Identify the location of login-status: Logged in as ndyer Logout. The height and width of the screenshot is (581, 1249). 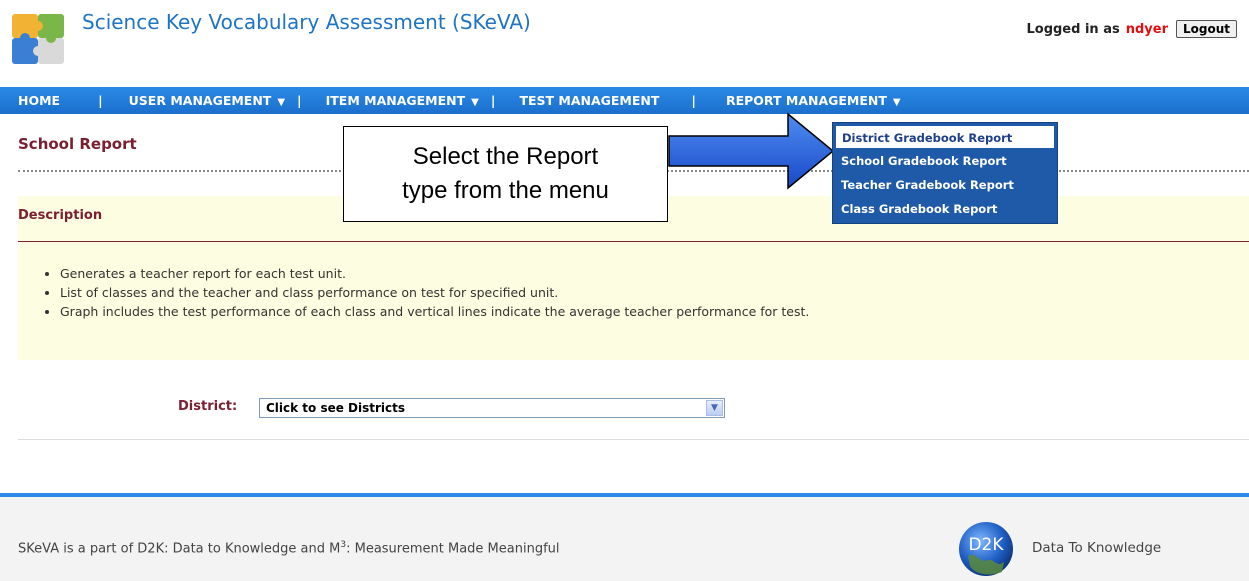
(1131, 29).